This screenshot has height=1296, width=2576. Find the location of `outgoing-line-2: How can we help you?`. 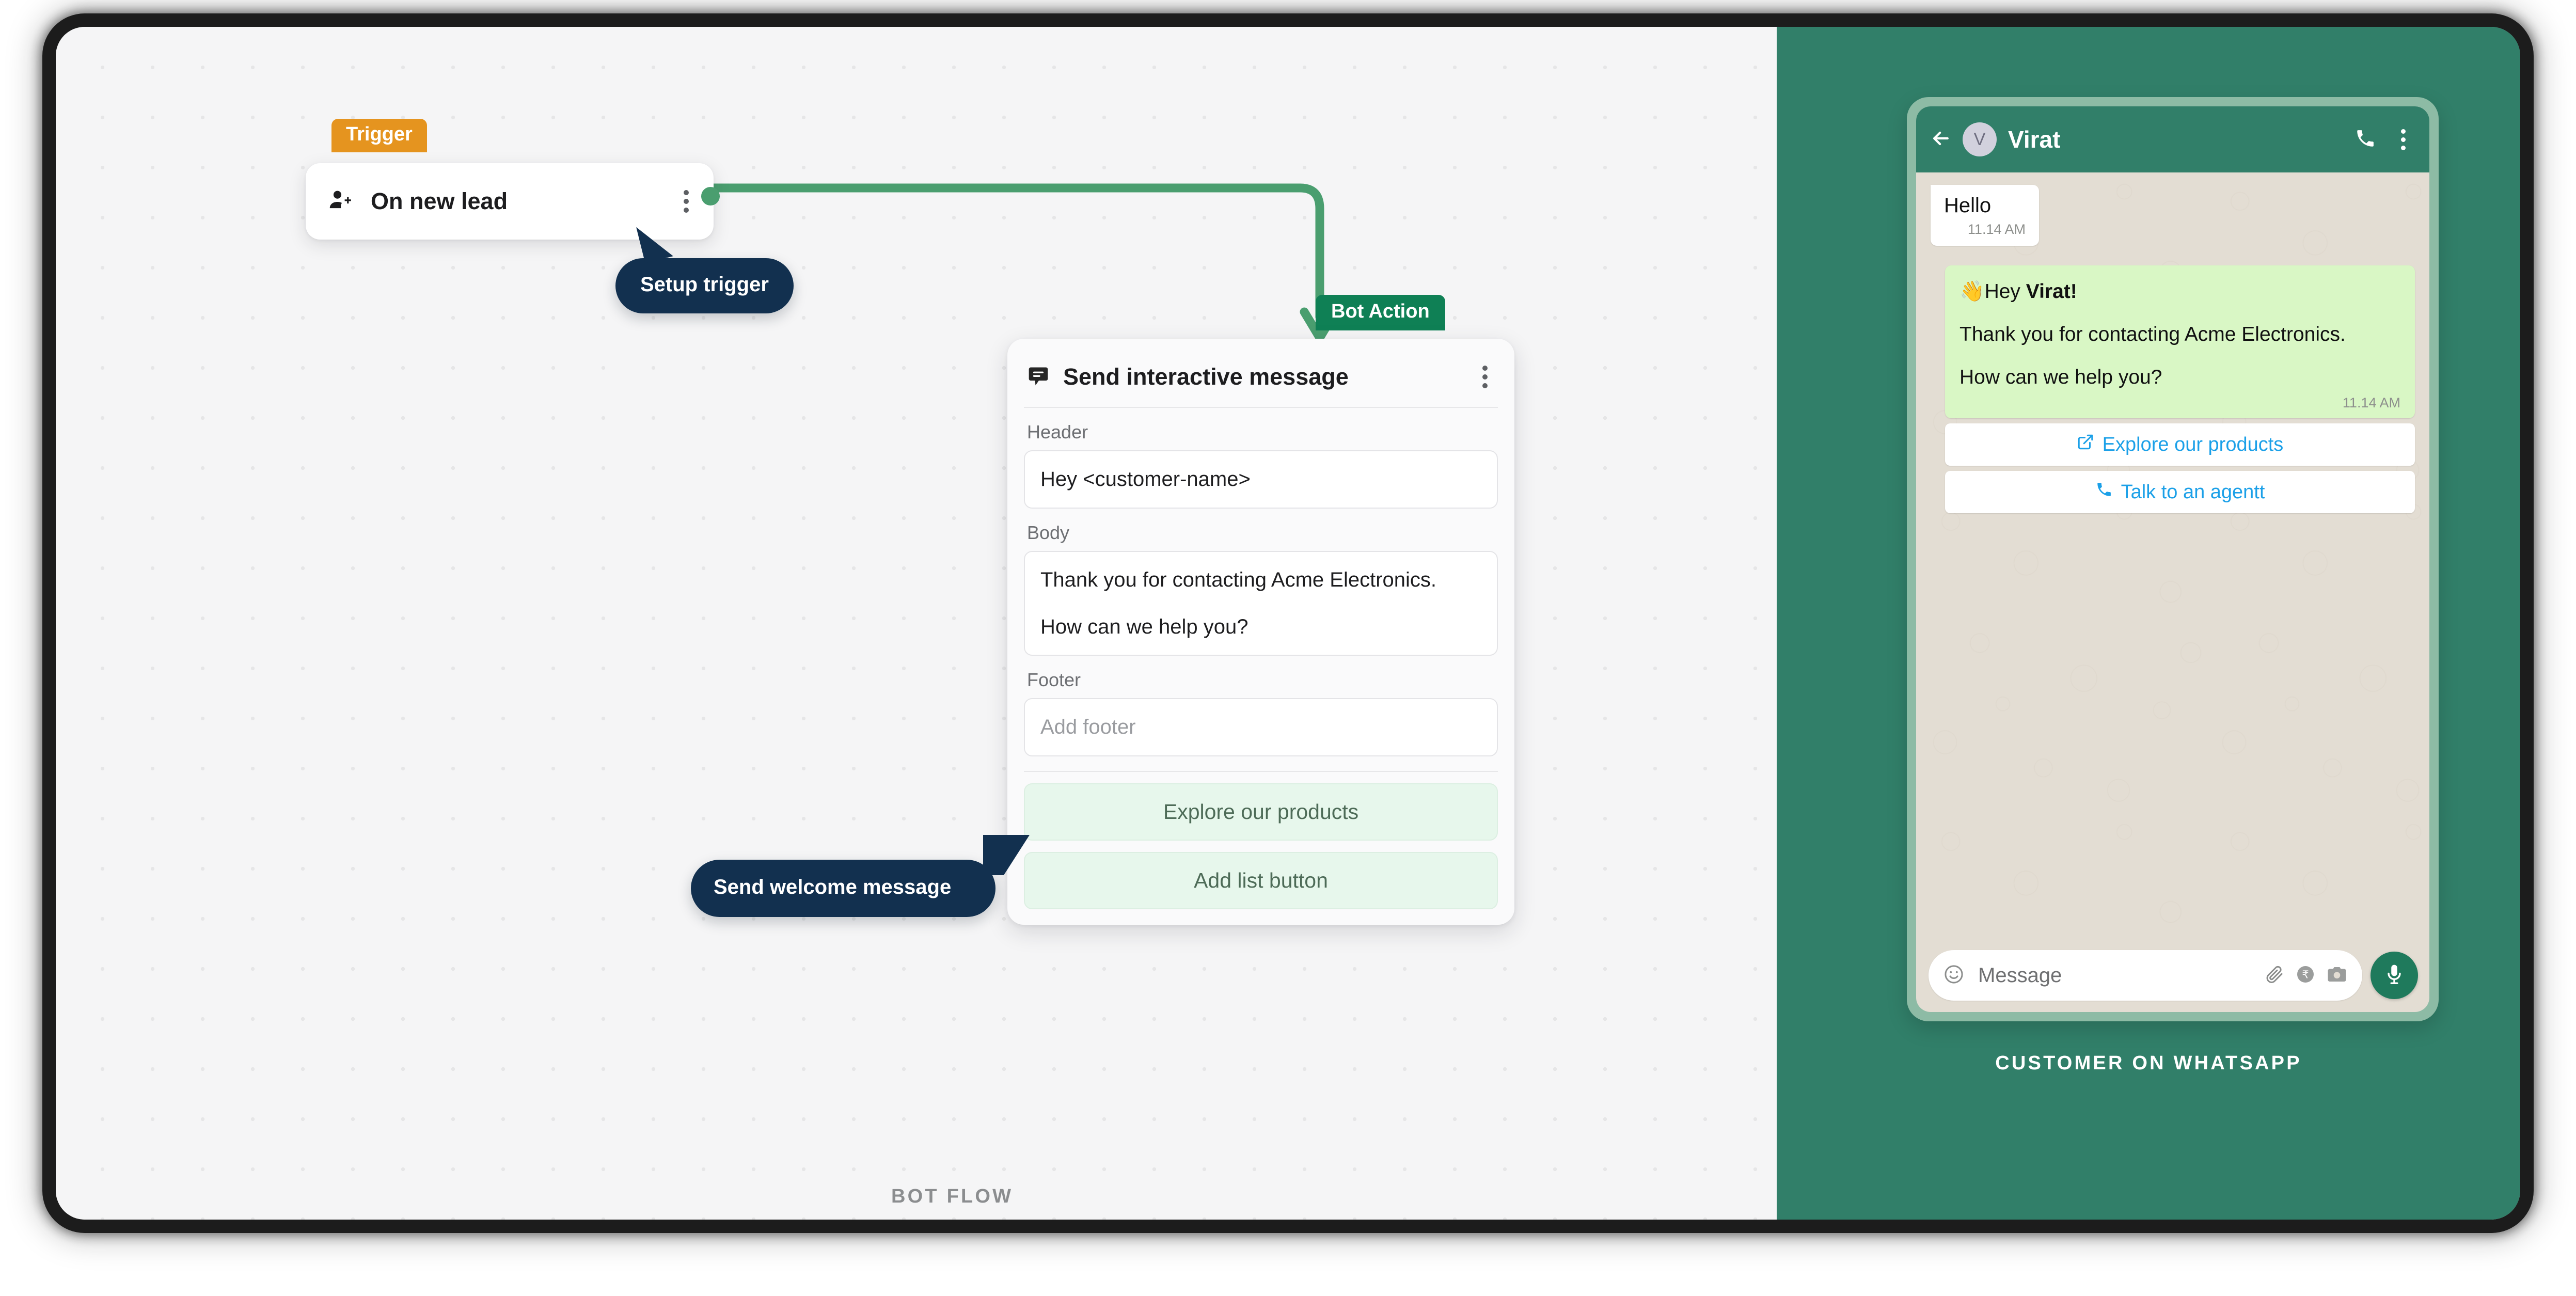

outgoing-line-2: How can we help you? is located at coordinates (2060, 378).